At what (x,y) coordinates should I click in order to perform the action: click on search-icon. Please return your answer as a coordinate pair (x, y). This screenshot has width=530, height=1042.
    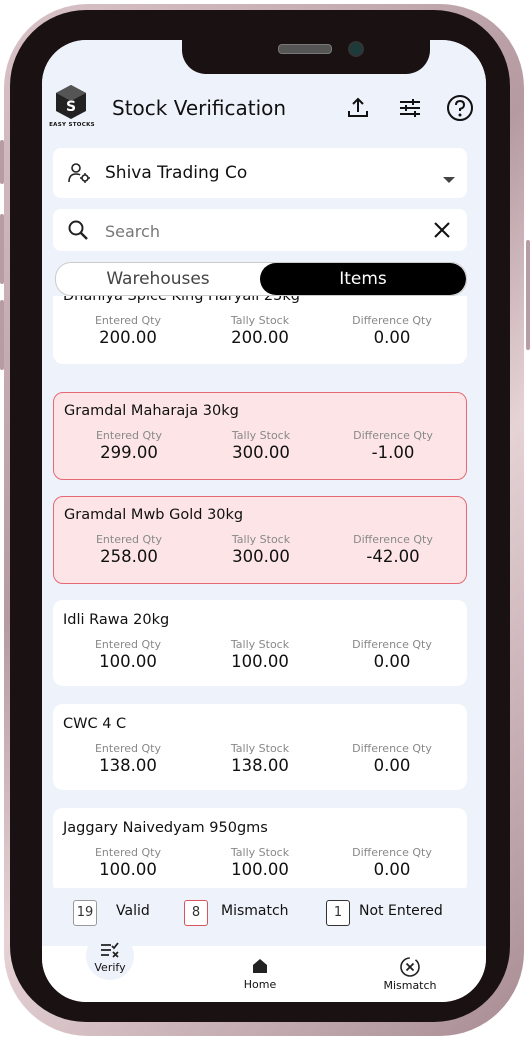
    Looking at the image, I should click on (78, 232).